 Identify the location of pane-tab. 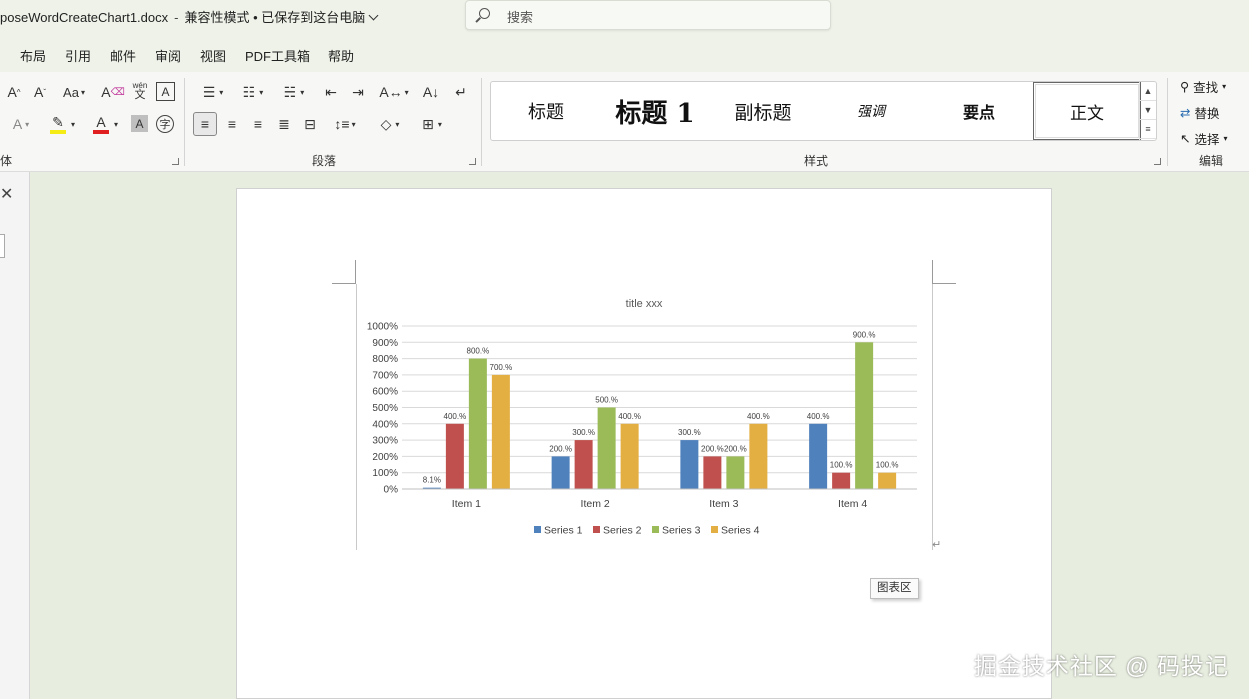
(2, 246).